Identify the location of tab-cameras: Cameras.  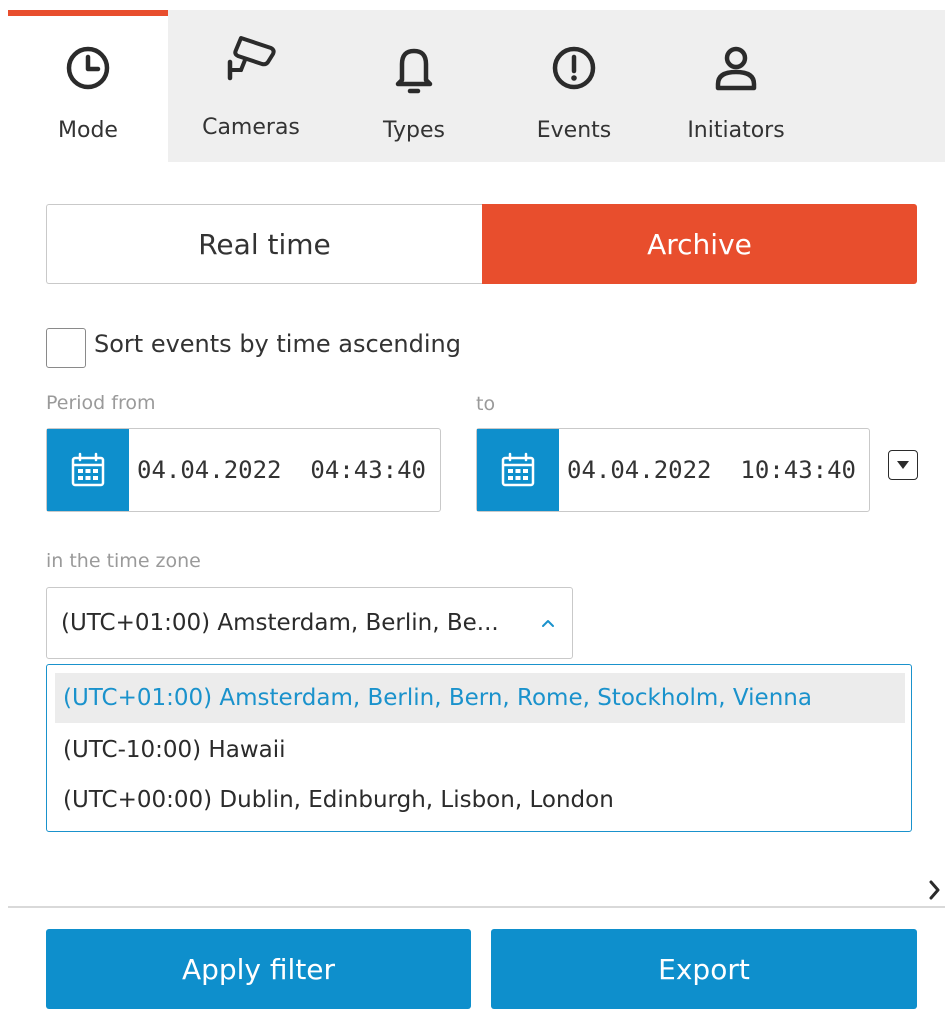
(251, 86).